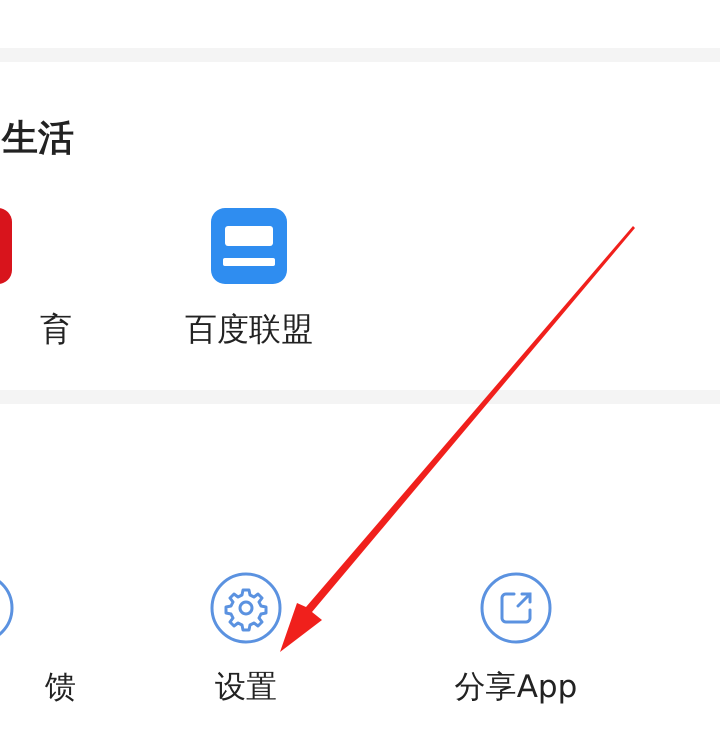 The width and height of the screenshot is (720, 748). What do you see at coordinates (516, 687) in the screenshot?
I see `tool-label: 分享App` at bounding box center [516, 687].